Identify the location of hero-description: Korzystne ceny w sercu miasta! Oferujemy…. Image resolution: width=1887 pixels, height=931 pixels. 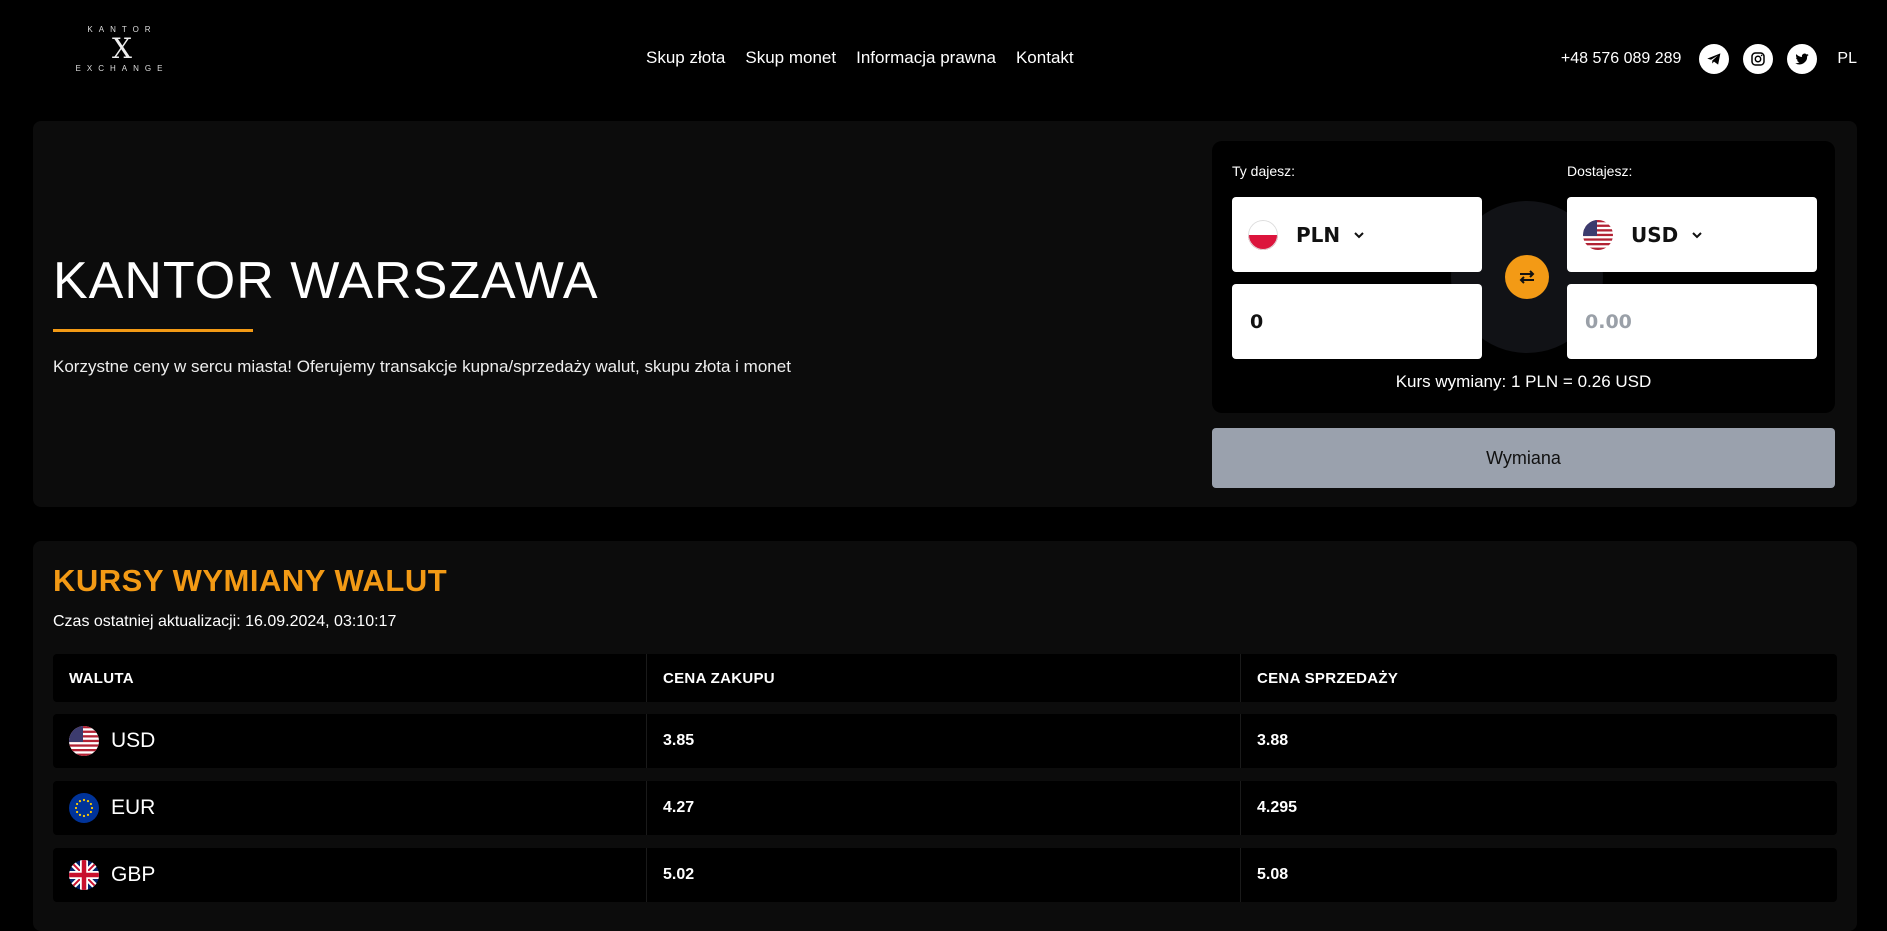
(422, 366).